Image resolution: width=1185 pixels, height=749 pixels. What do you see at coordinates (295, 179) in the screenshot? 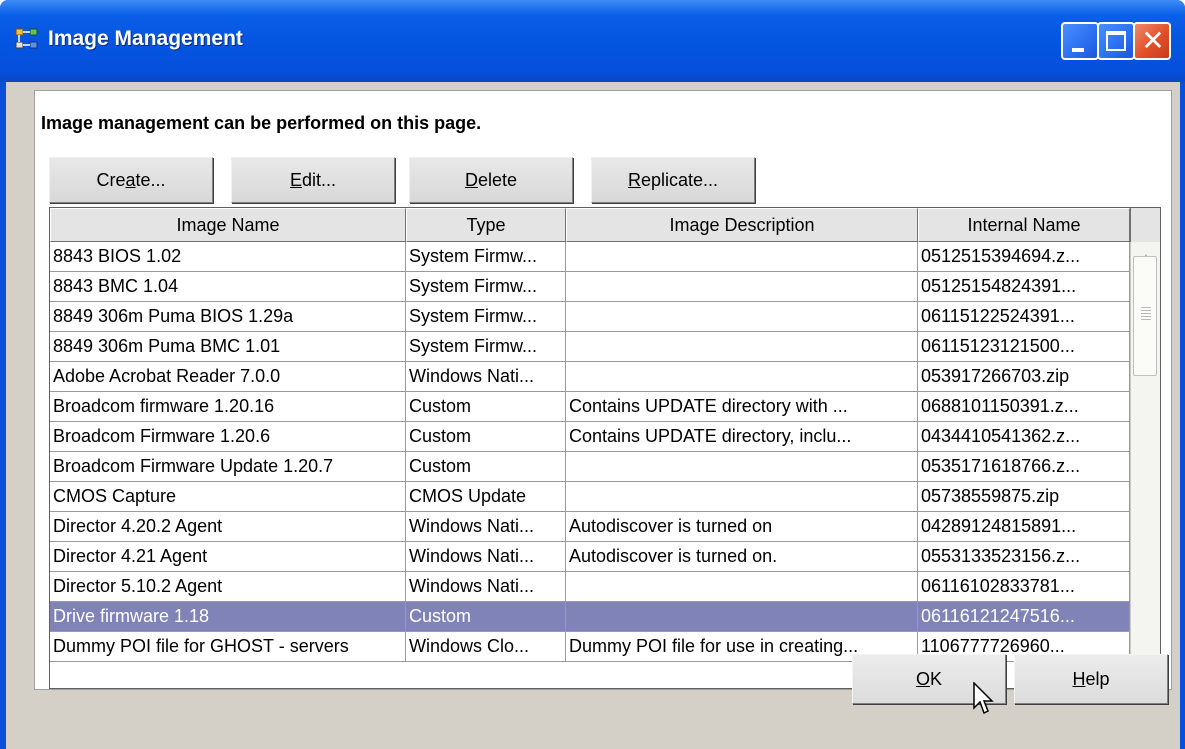
I see `edit-label-mnemonic: E` at bounding box center [295, 179].